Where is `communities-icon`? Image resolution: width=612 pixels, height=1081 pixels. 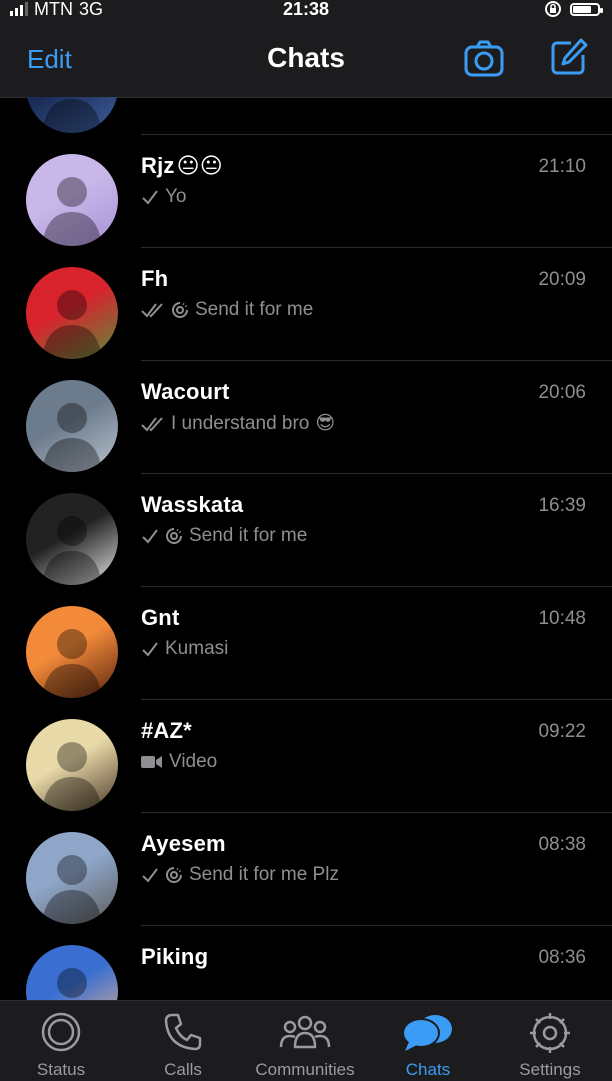
communities-icon is located at coordinates (305, 1032).